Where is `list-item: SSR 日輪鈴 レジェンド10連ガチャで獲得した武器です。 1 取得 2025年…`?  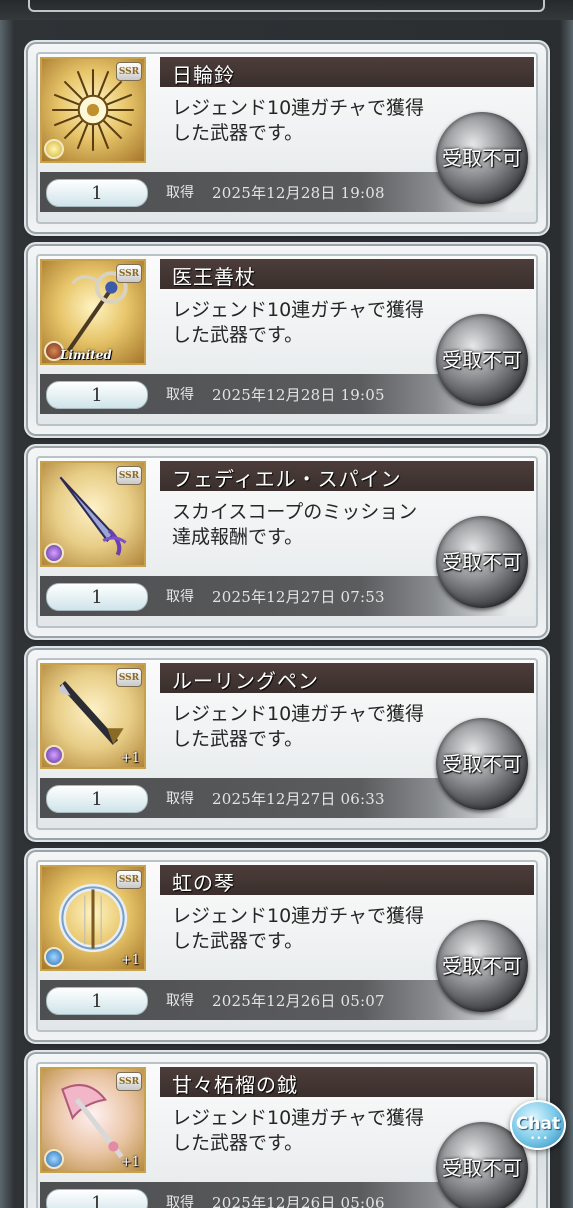 list-item: SSR 日輪鈴 レジェンド10連ガチャで獲得した武器です。 1 取得 2025年… is located at coordinates (287, 138).